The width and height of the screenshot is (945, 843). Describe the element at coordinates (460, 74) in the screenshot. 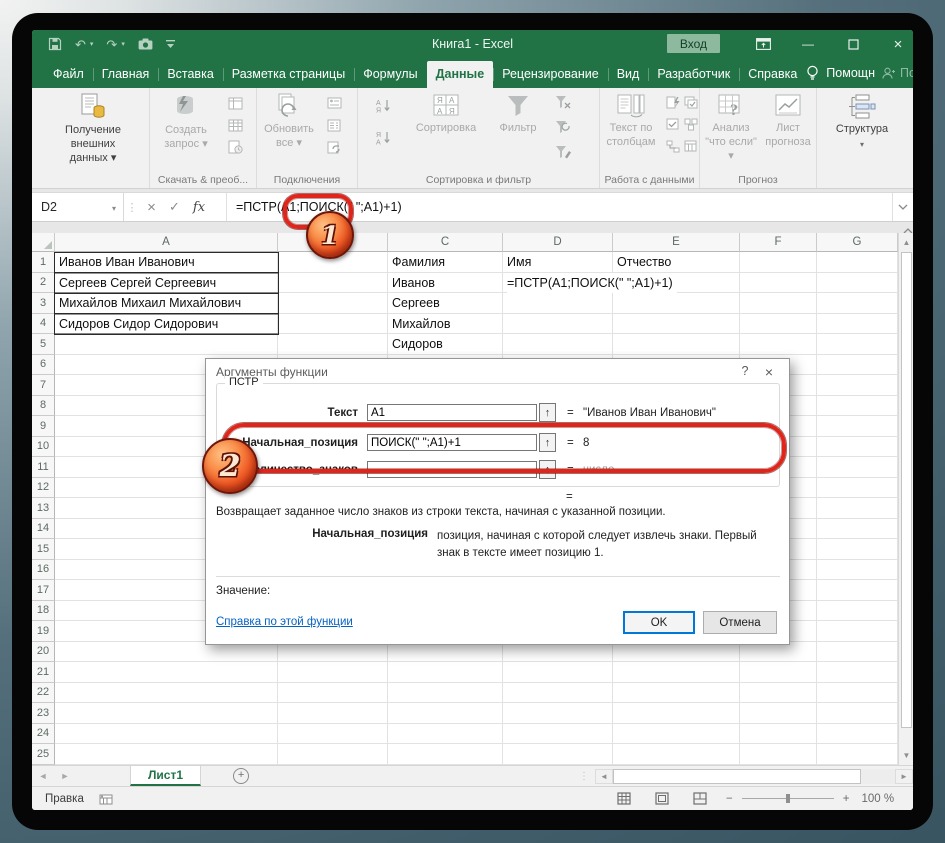

I see `tab-data: Данные` at that location.